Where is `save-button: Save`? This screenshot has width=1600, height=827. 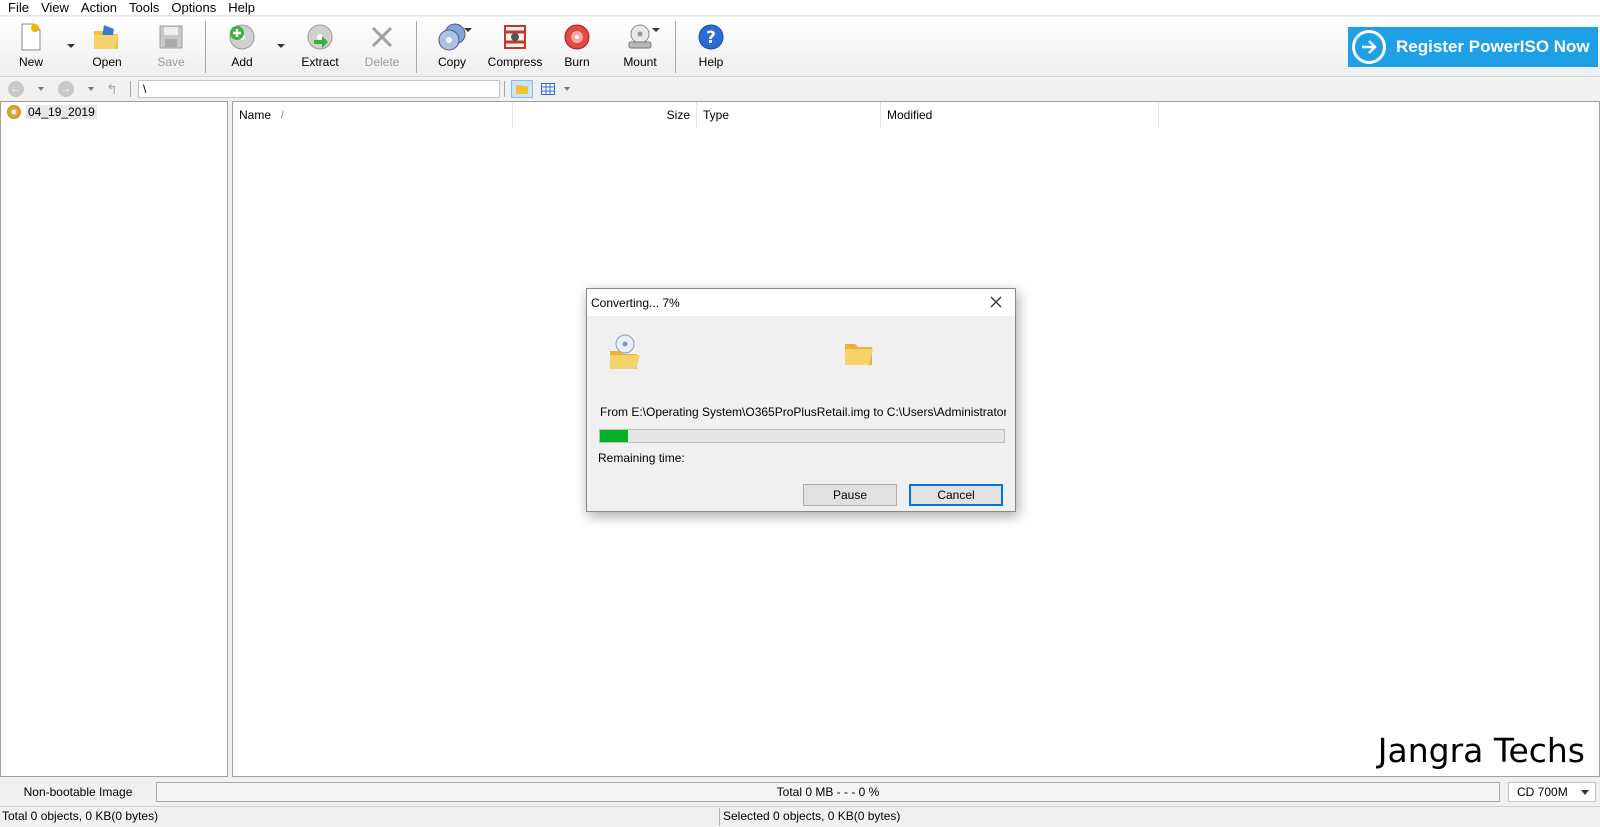 save-button: Save is located at coordinates (171, 47).